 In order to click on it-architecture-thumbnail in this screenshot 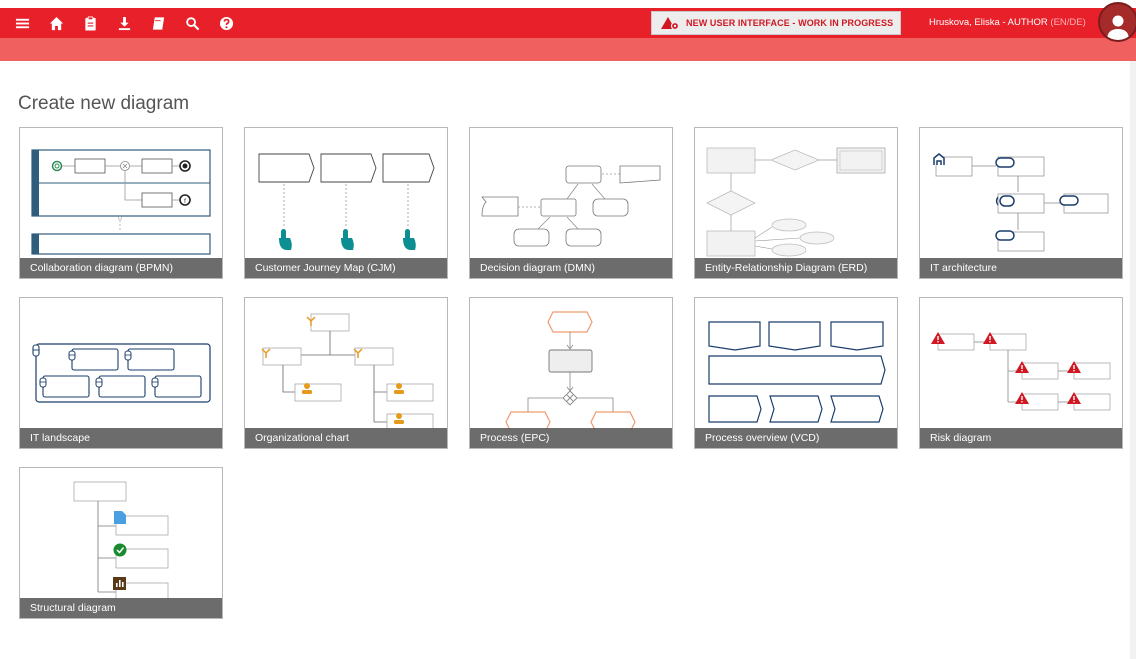, I will do `click(1021, 202)`.